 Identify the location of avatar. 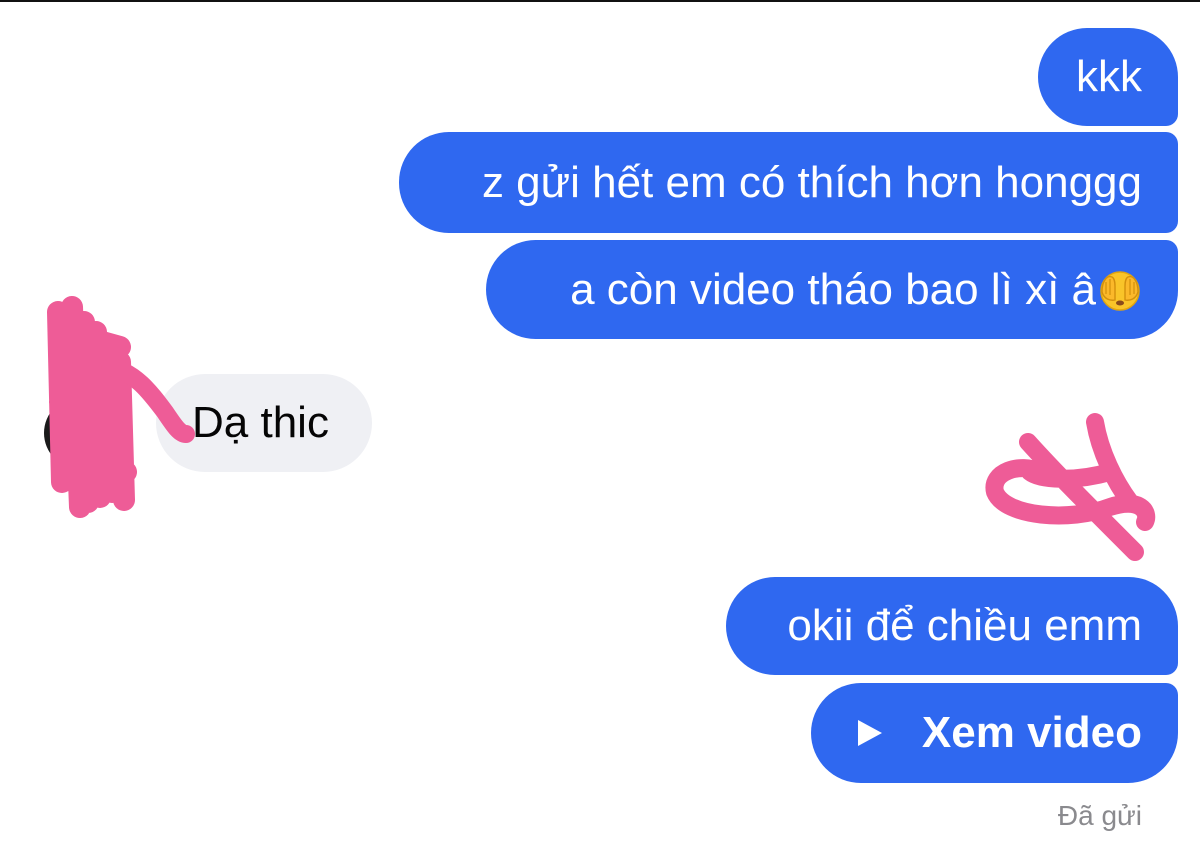
(80, 433).